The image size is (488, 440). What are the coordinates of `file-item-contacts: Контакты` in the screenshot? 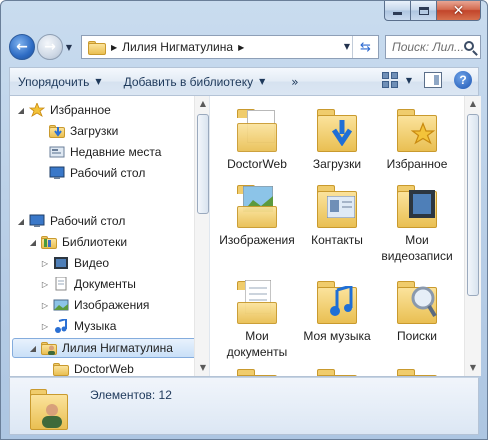 It's located at (337, 211).